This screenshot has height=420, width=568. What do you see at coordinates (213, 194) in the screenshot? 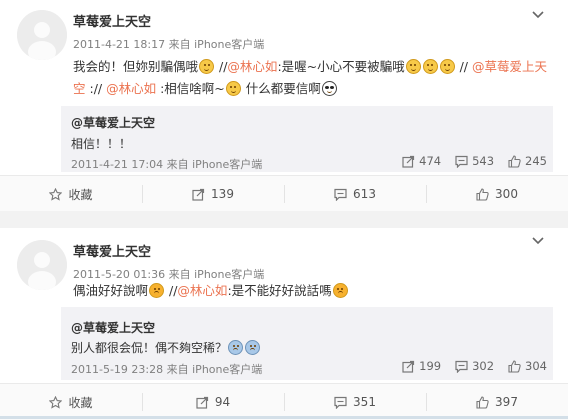
I see `forward-button: 139` at bounding box center [213, 194].